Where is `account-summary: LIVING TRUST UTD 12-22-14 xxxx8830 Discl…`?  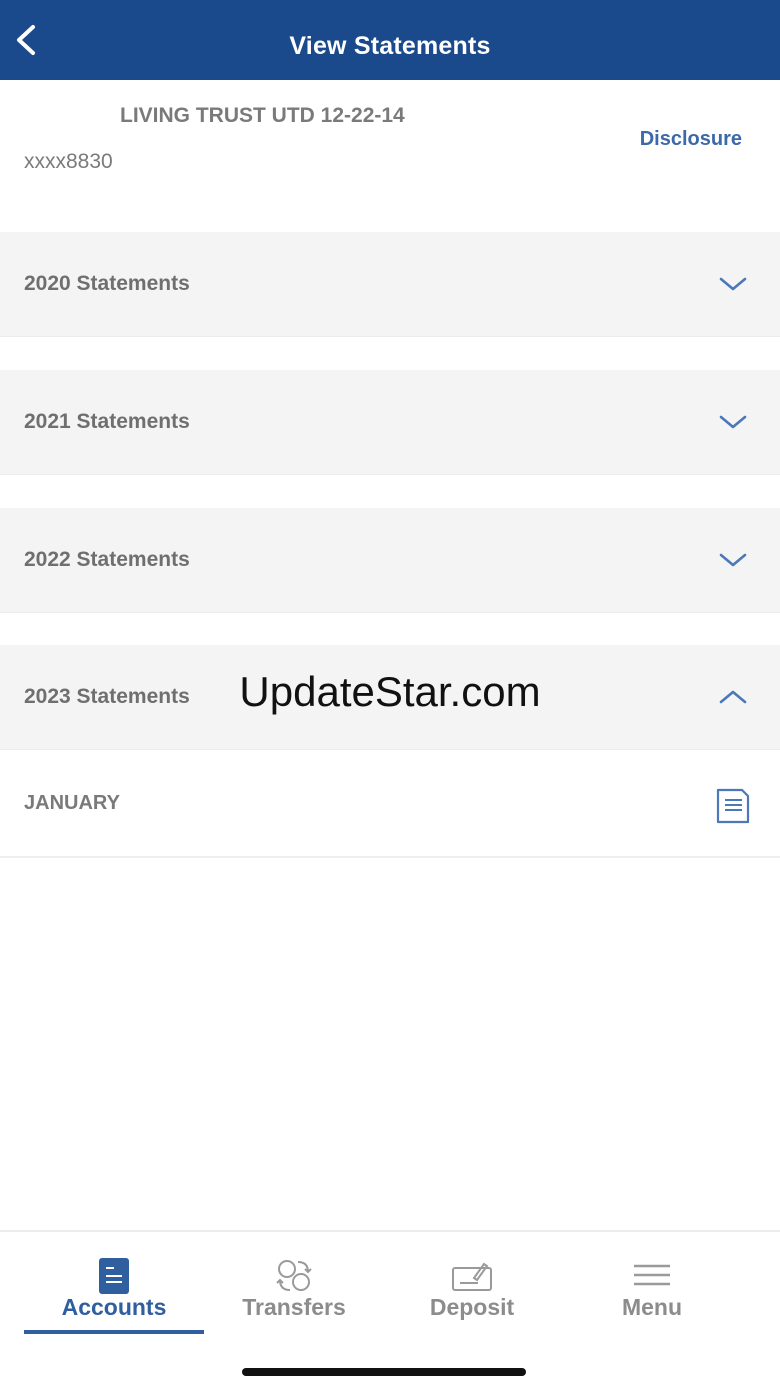
account-summary: LIVING TRUST UTD 12-22-14 xxxx8830 Discl… is located at coordinates (390, 156).